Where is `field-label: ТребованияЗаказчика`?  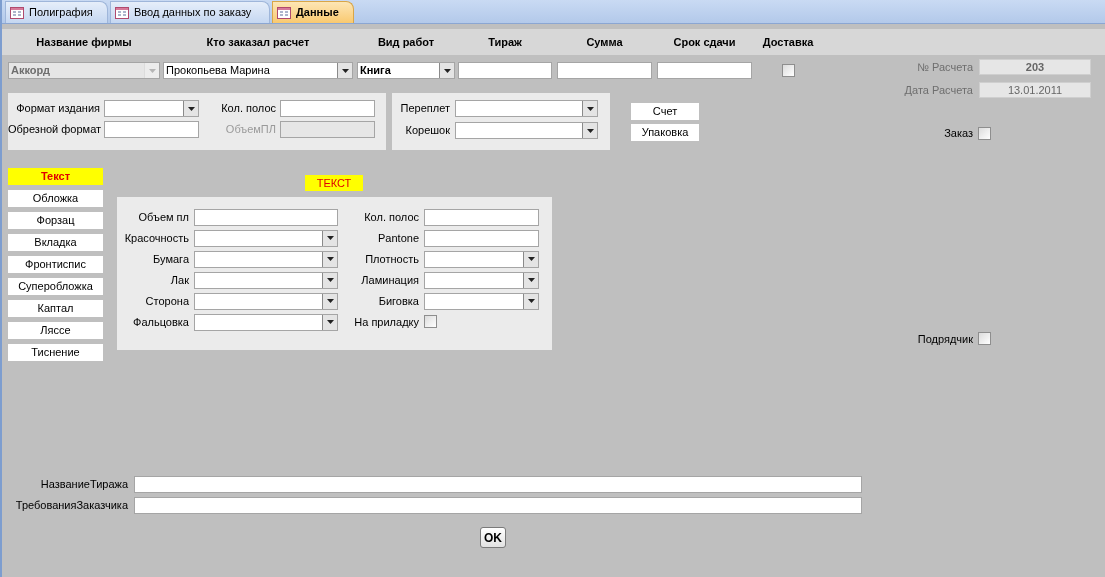
field-label: ТребованияЗаказчика is located at coordinates (71, 506).